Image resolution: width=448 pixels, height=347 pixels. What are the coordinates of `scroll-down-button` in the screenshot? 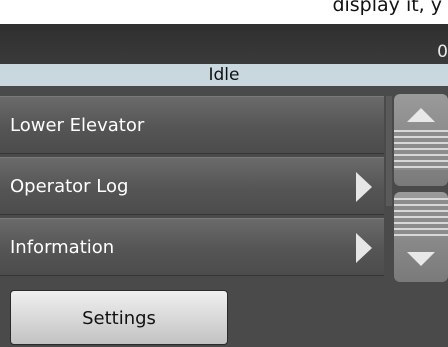 It's located at (421, 237).